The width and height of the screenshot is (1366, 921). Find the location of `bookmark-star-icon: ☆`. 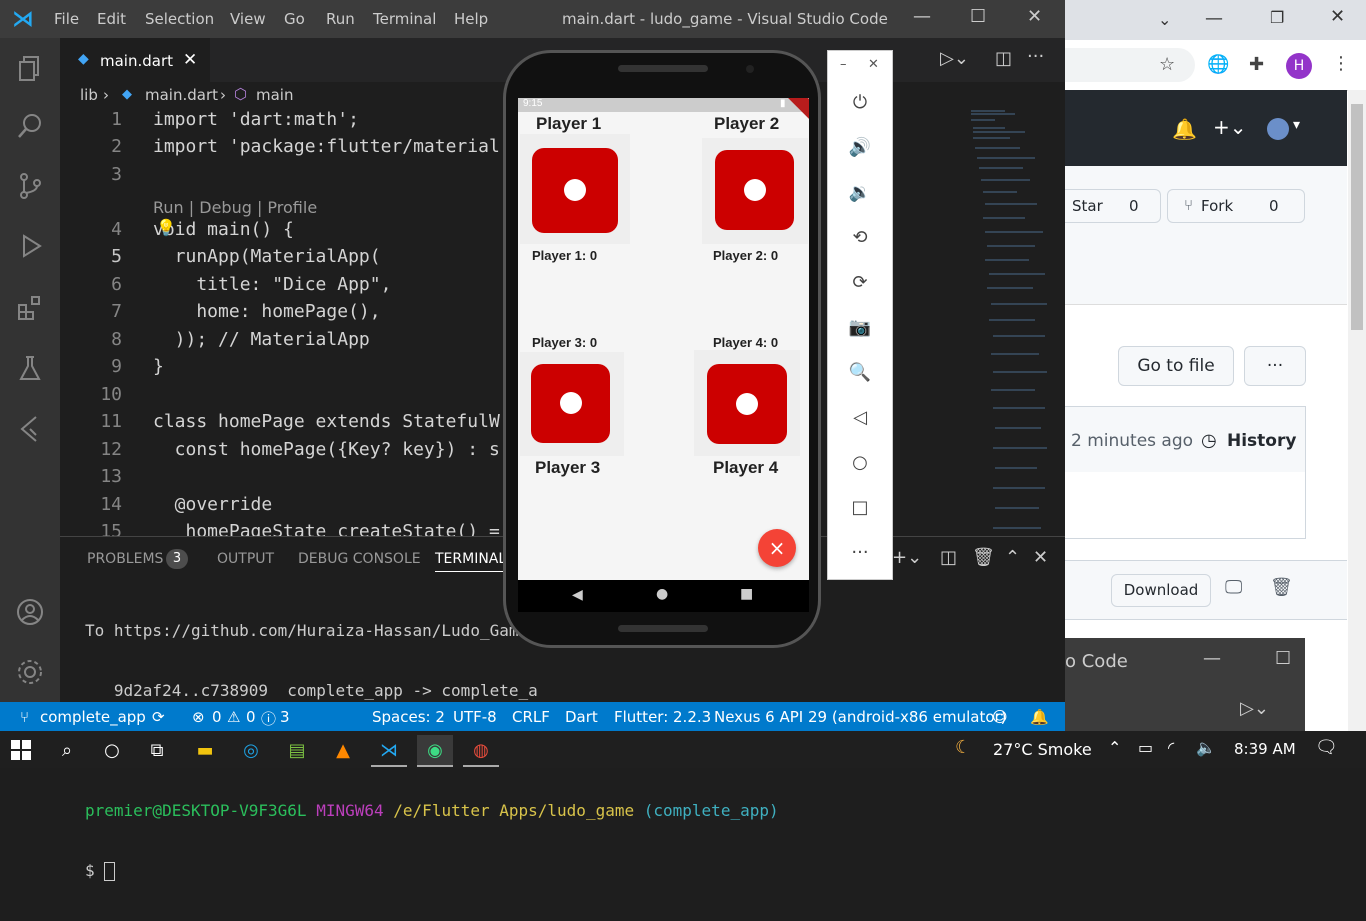

bookmark-star-icon: ☆ is located at coordinates (1167, 64).